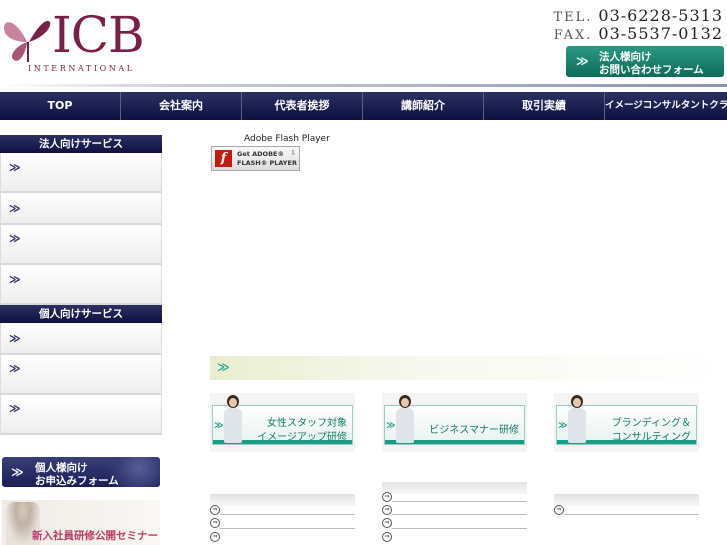 Image resolution: width=727 pixels, height=545 pixels. What do you see at coordinates (98, 35) in the screenshot?
I see `logo-wordmark: ICB` at bounding box center [98, 35].